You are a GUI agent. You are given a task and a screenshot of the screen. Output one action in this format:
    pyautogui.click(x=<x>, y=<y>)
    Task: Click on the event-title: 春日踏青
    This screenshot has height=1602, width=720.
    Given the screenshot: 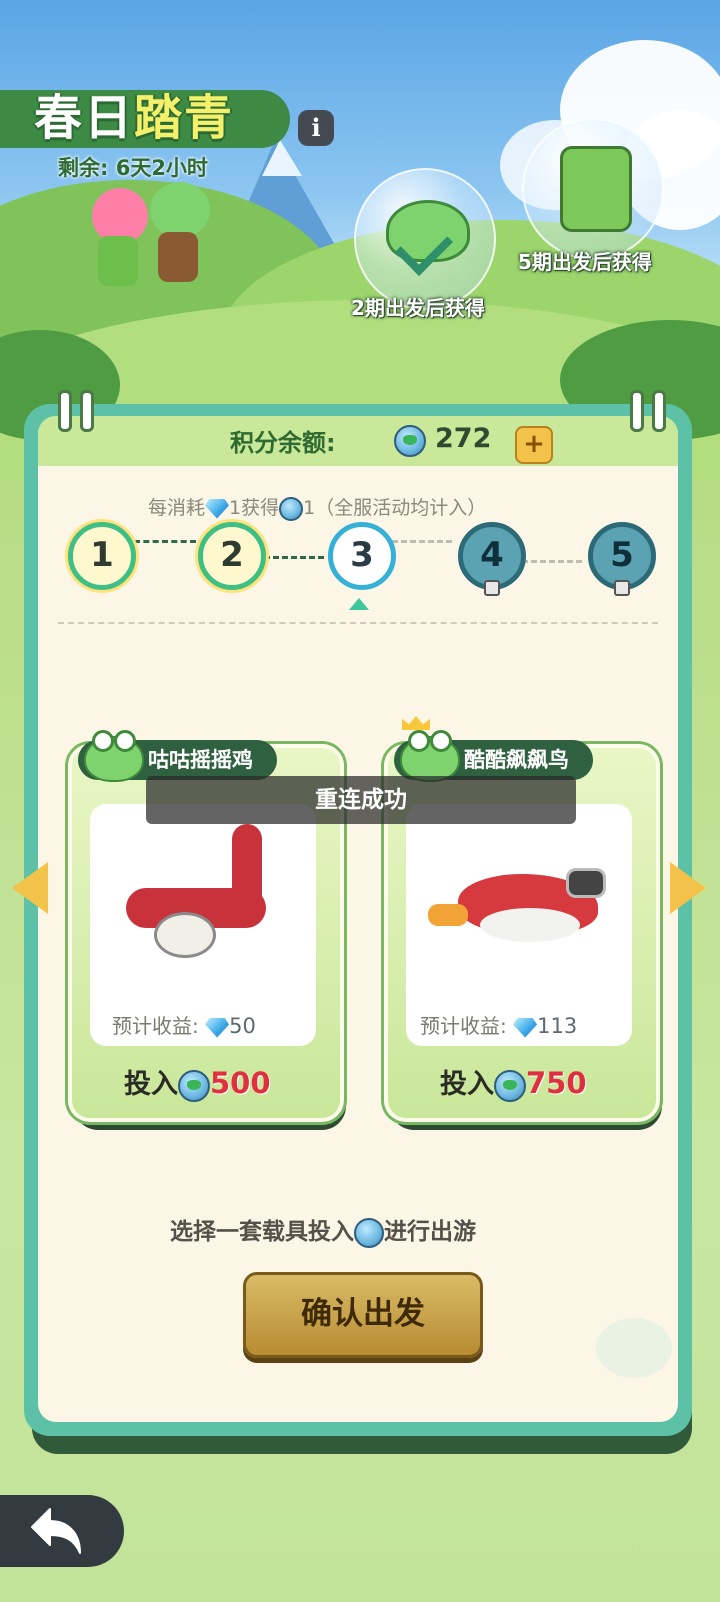 What is the action you would take?
    pyautogui.click(x=134, y=118)
    